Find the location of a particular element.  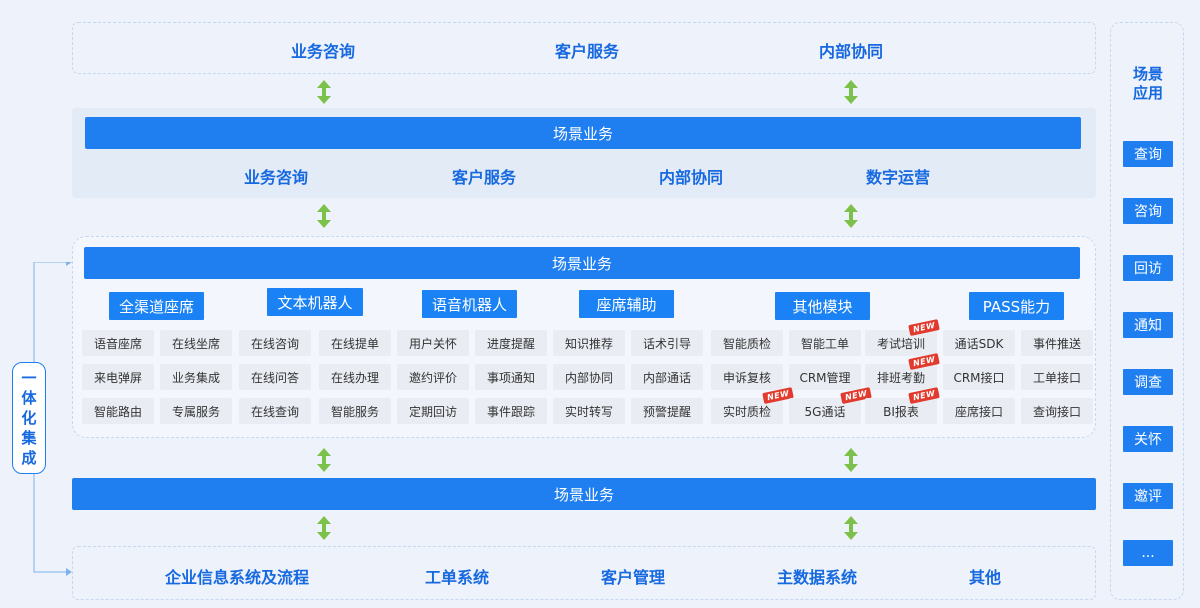

module-cell: 事项通知 is located at coordinates (511, 377).